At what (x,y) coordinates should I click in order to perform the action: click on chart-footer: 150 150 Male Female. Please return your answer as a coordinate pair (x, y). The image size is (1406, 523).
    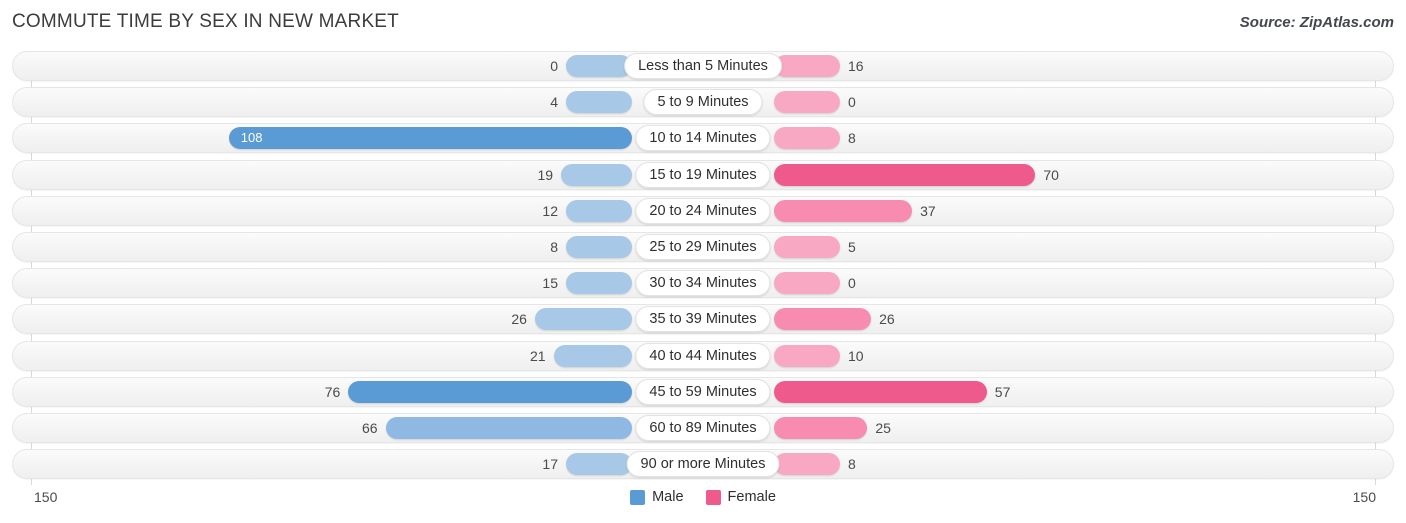
    Looking at the image, I should click on (703, 501).